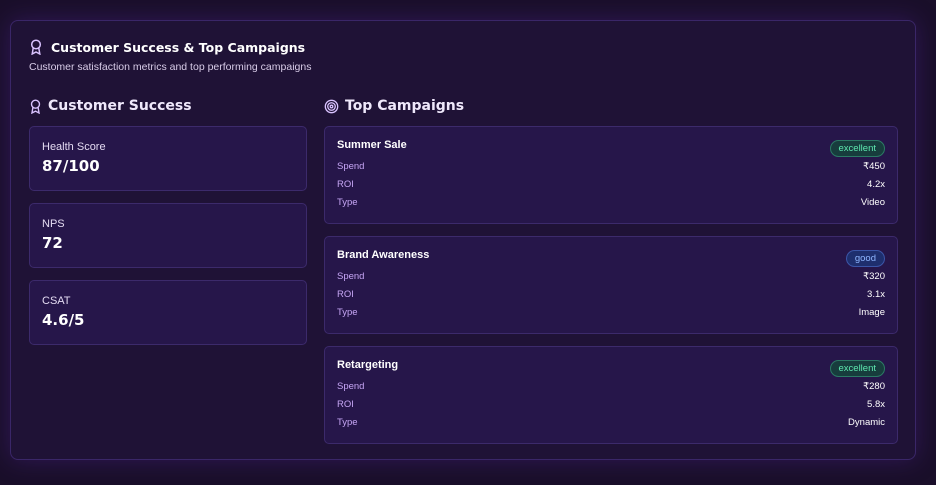  I want to click on roi-row: ROI 5.8x, so click(611, 404).